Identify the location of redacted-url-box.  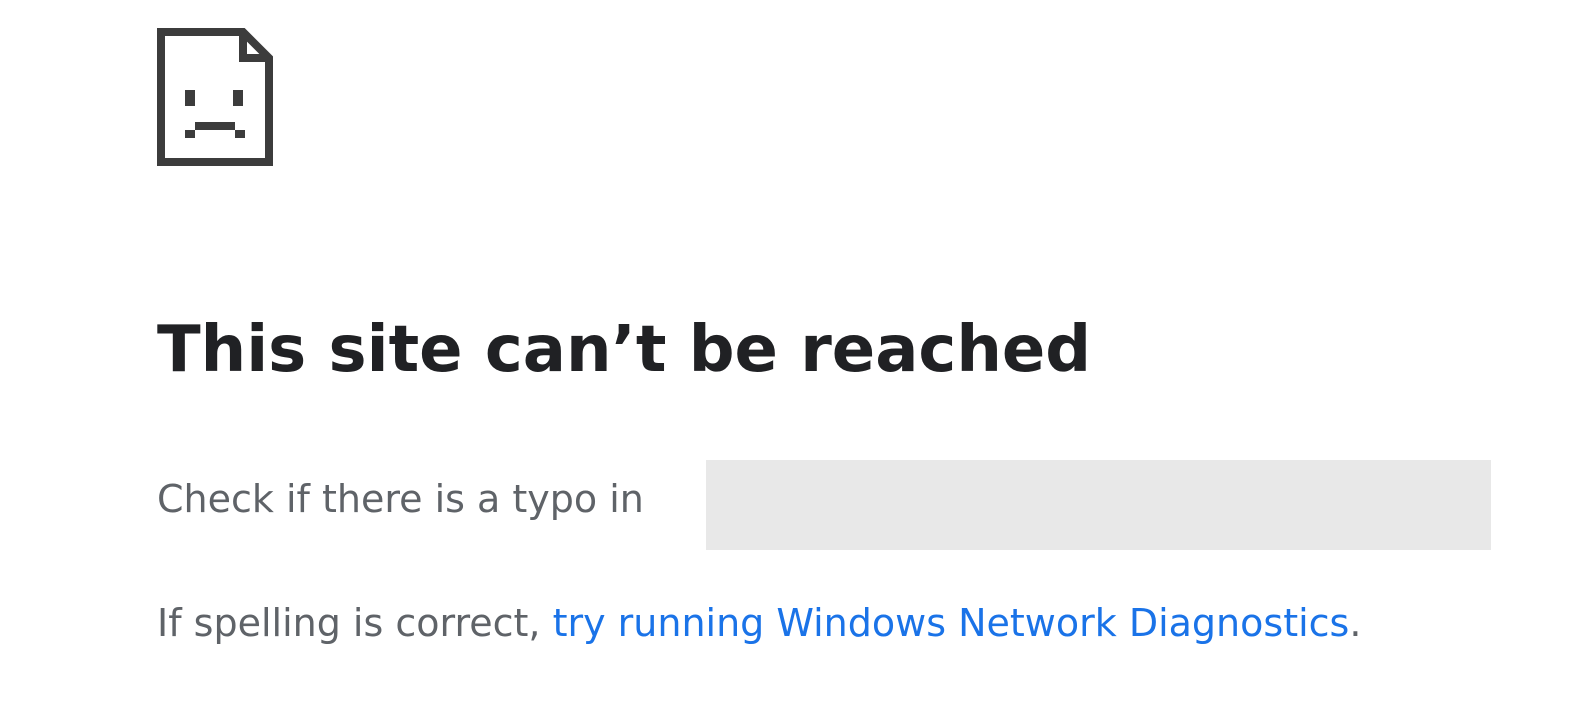
(1098, 505).